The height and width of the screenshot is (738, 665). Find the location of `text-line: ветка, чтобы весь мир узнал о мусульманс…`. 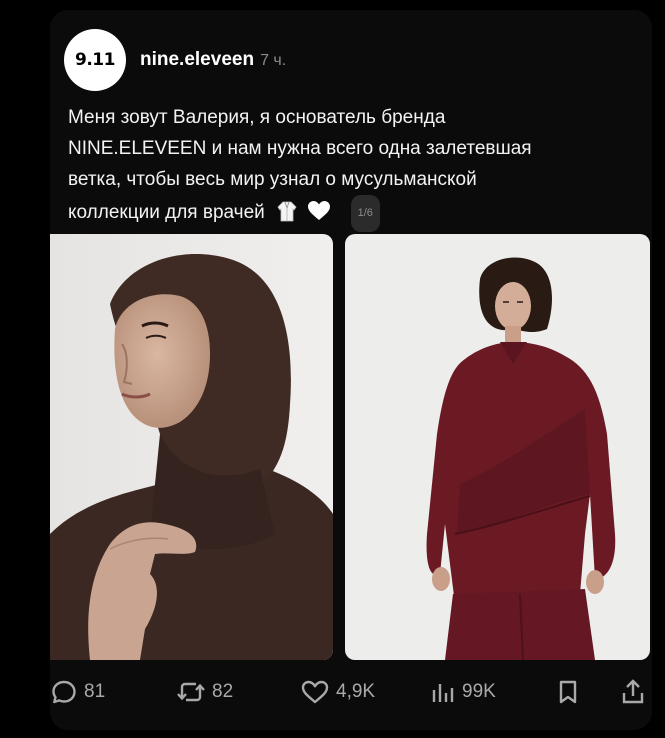

text-line: ветка, чтобы весь мир узнал о мусульманс… is located at coordinates (272, 179).